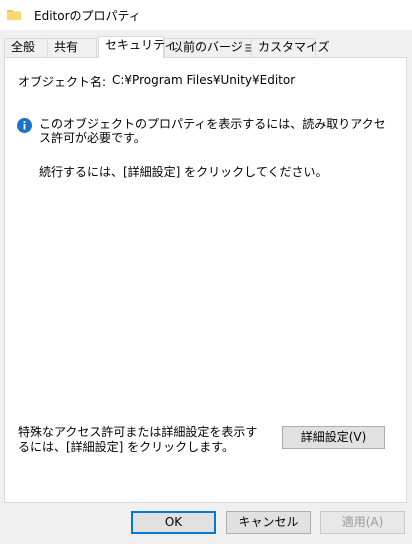 Image resolution: width=412 pixels, height=544 pixels. I want to click on object-name-value: C:¥Program Files¥Unity¥Editor, so click(204, 80).